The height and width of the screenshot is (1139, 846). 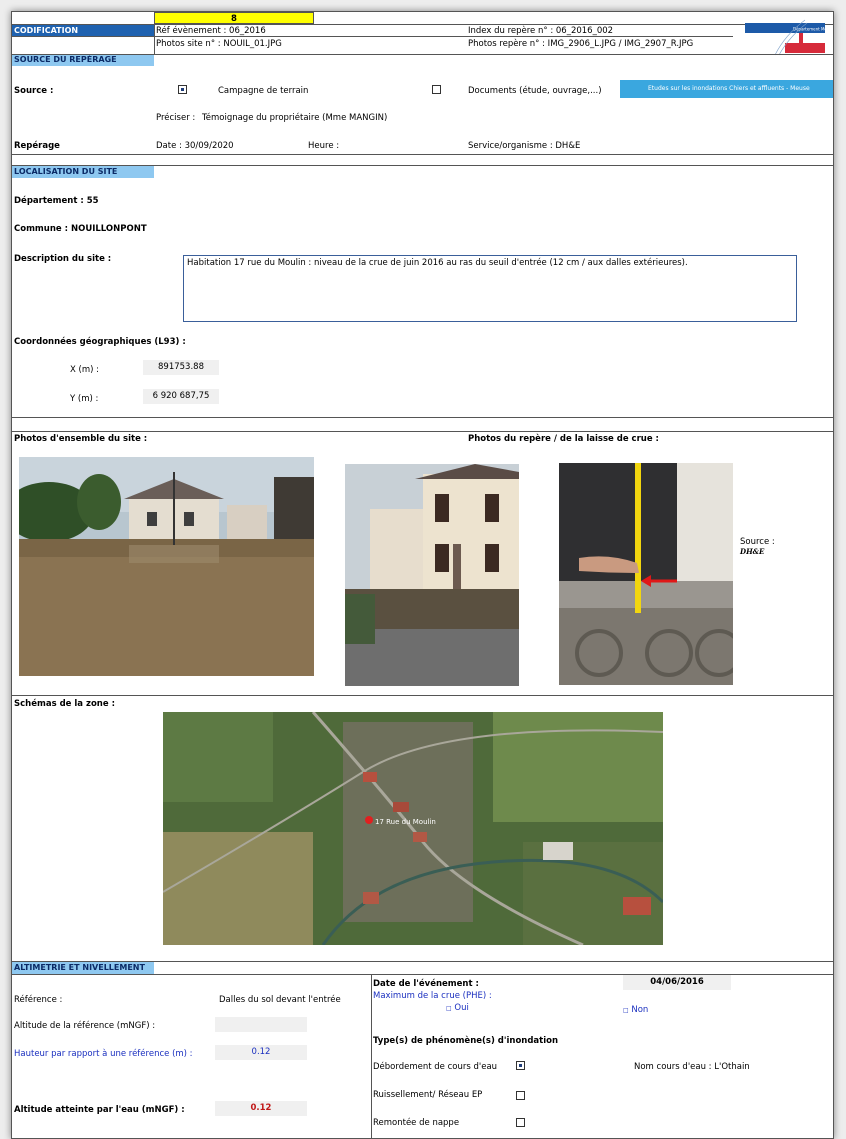 What do you see at coordinates (757, 542) in the screenshot?
I see `photo-source-label: Source :` at bounding box center [757, 542].